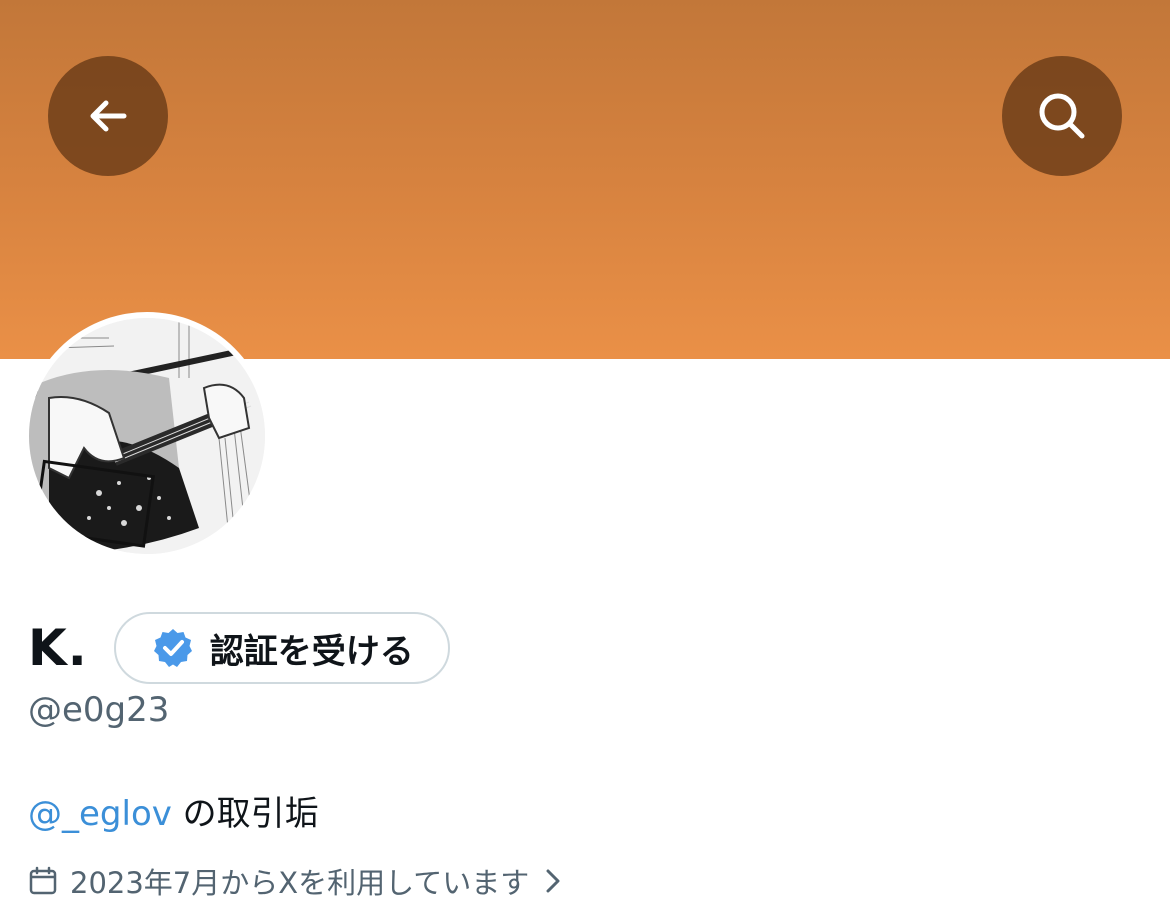 The width and height of the screenshot is (1170, 913). Describe the element at coordinates (300, 883) in the screenshot. I see `joined-date-text: 2023年7月からXを利用しています` at that location.